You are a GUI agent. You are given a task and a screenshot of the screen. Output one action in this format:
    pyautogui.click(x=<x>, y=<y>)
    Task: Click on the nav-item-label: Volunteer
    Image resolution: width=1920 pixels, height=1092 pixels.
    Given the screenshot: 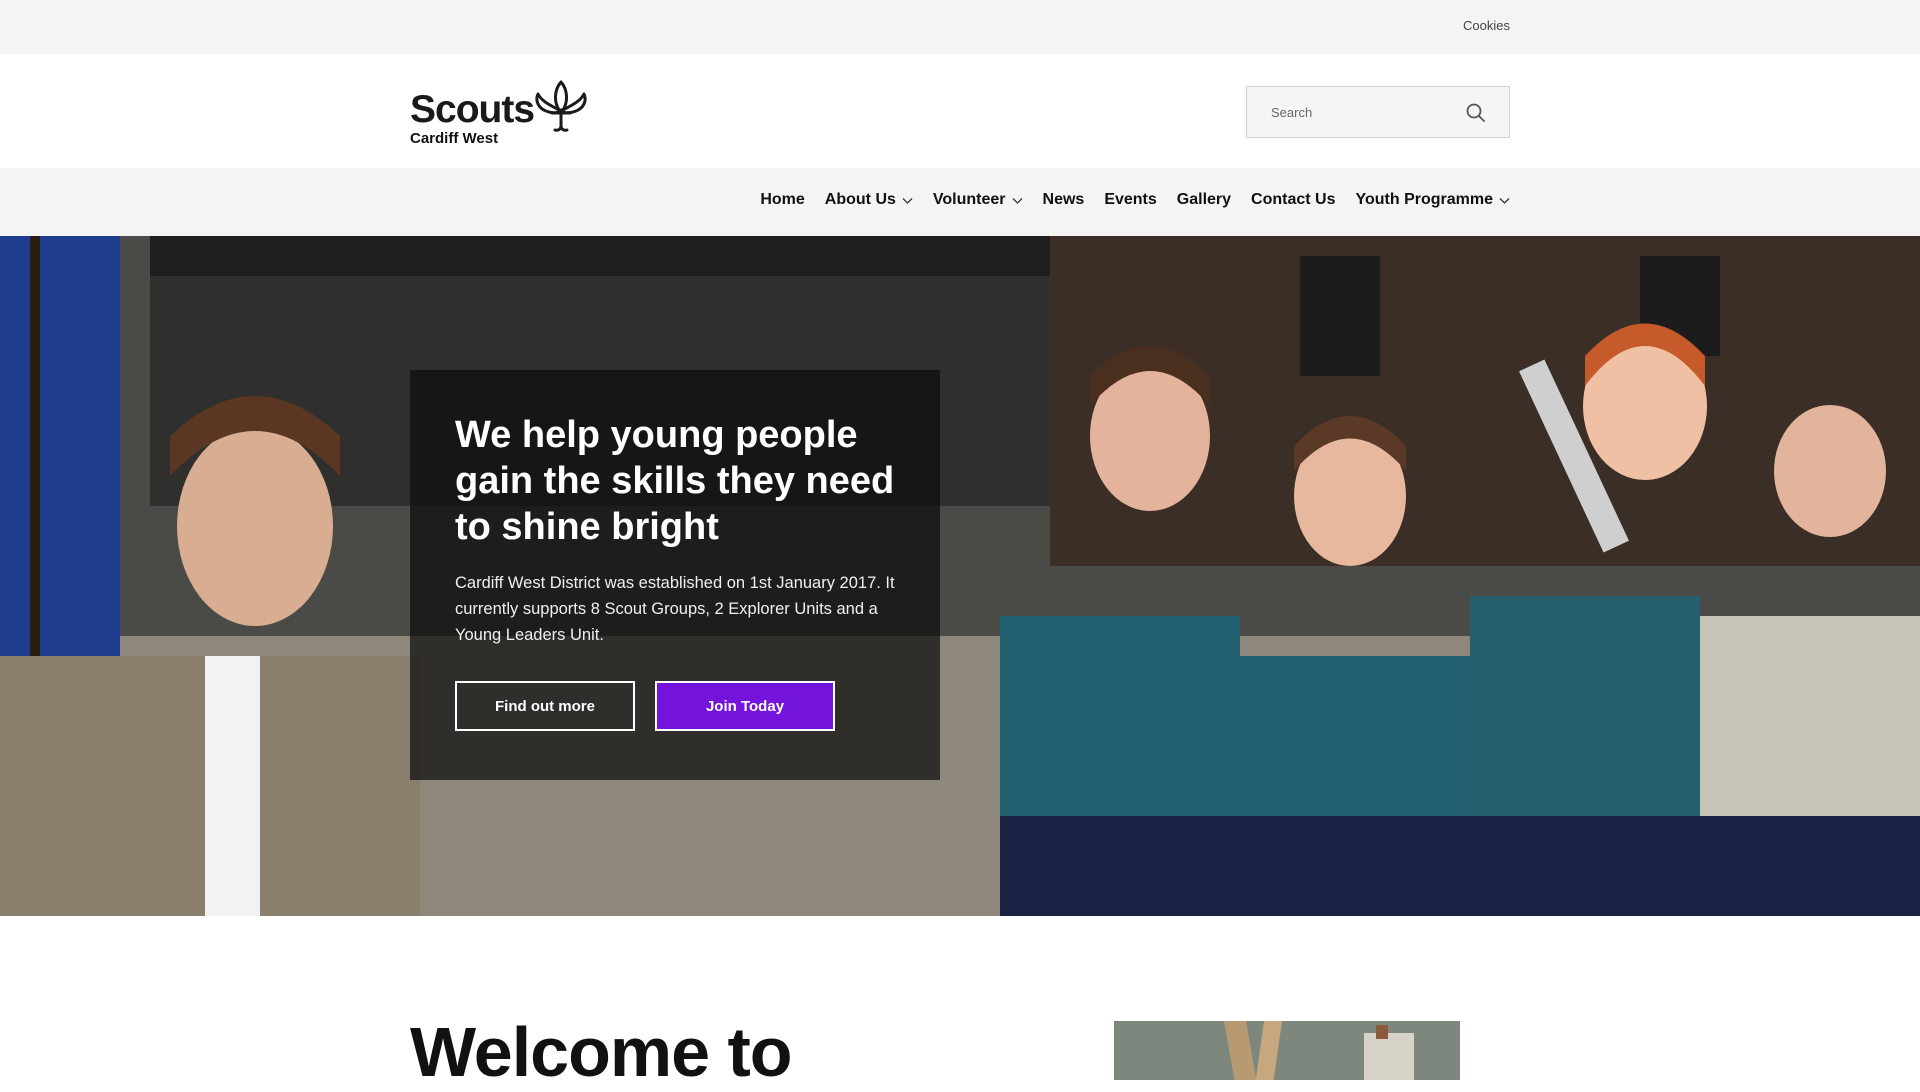 What is the action you would take?
    pyautogui.click(x=969, y=199)
    